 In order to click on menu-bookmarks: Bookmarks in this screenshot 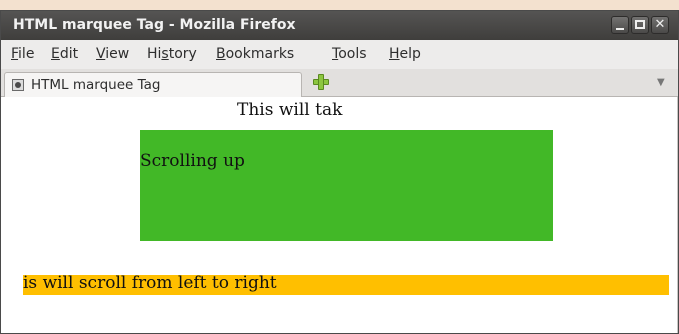, I will do `click(255, 54)`.